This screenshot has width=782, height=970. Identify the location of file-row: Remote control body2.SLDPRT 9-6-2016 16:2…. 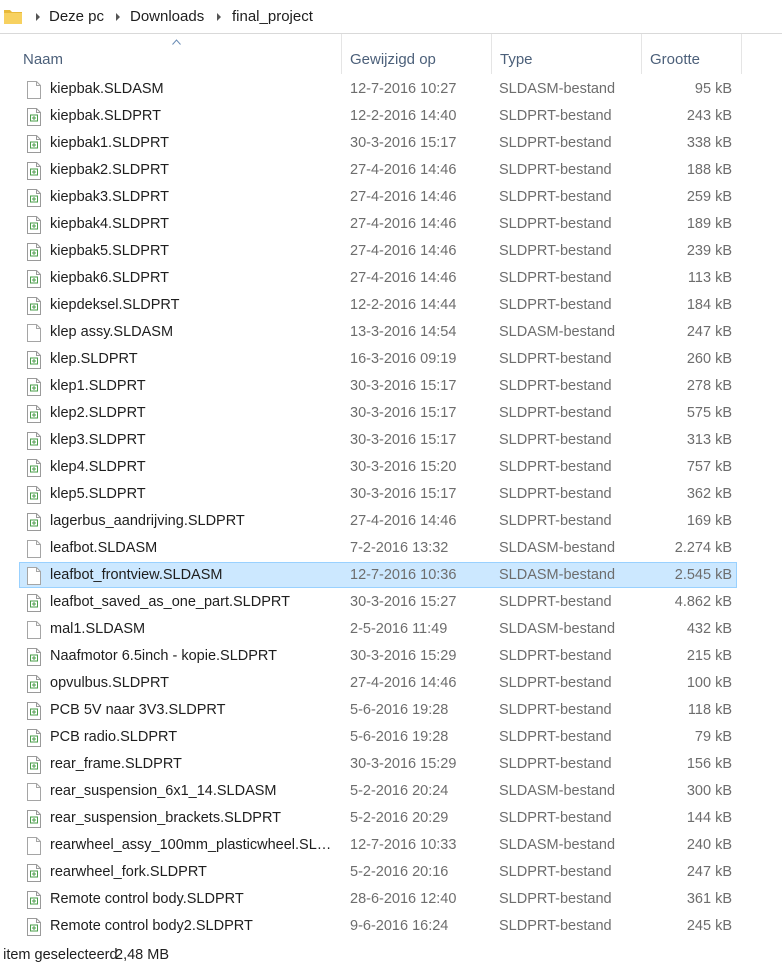
(378, 926).